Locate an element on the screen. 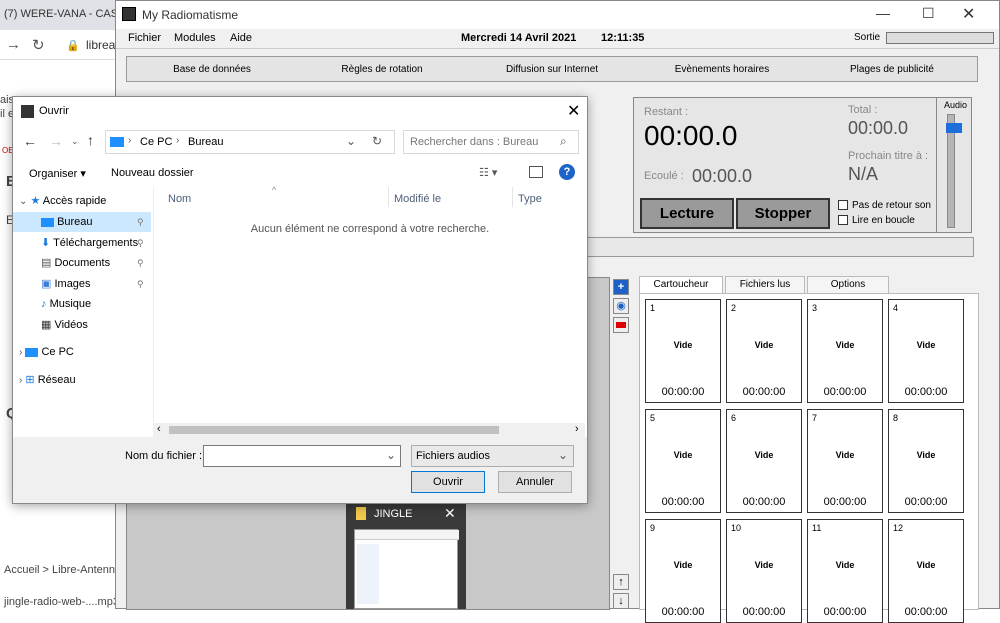 The width and height of the screenshot is (1000, 623). prochain-label: Prochain titre à : is located at coordinates (888, 156).